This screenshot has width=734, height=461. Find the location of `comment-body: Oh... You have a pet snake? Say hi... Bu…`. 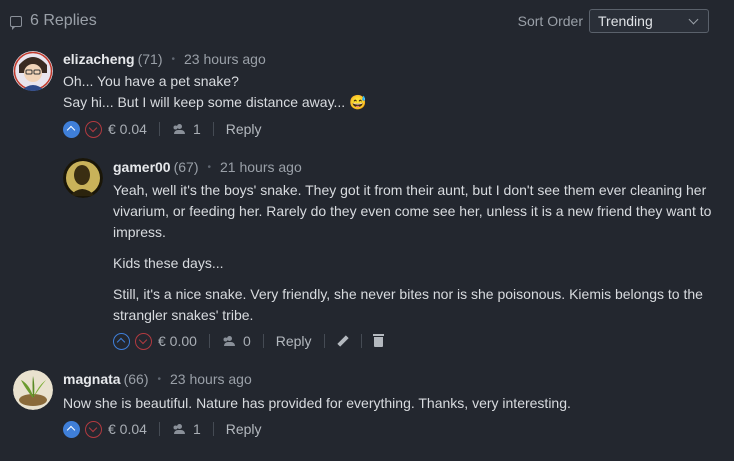

comment-body: Oh... You have a pet snake? Say hi... Bu… is located at coordinates (383, 92).